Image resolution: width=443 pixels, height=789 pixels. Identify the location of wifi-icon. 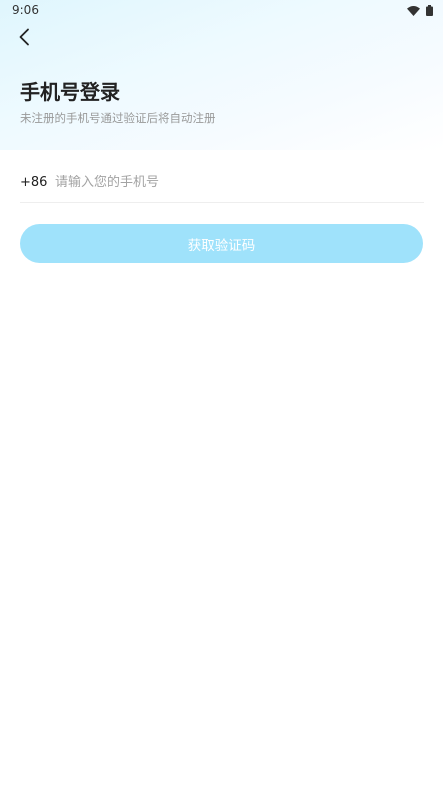
(413, 10).